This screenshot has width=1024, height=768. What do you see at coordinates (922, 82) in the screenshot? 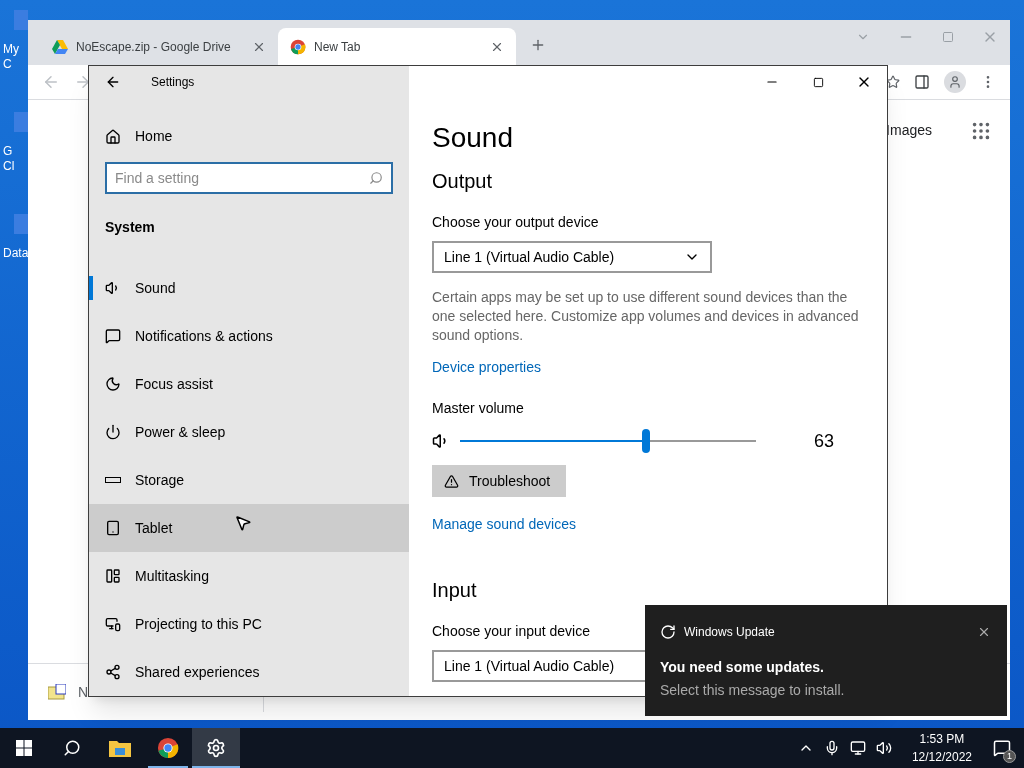
I see `side-panel-icon` at bounding box center [922, 82].